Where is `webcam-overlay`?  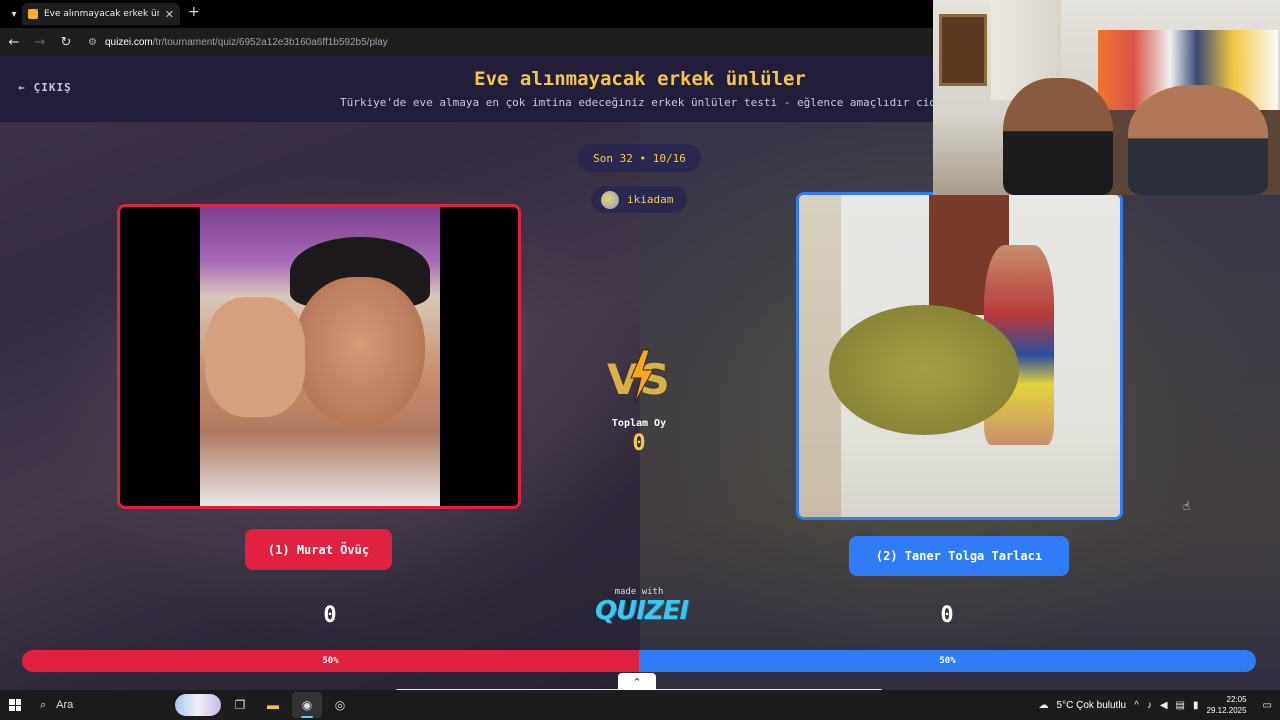 webcam-overlay is located at coordinates (1106, 97).